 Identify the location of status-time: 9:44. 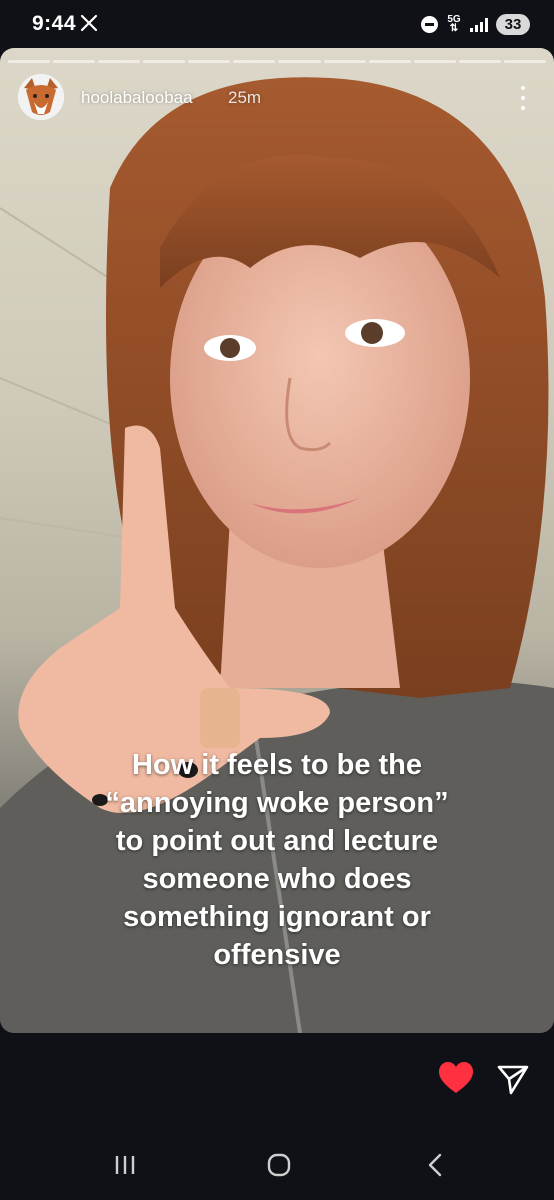
(54, 23).